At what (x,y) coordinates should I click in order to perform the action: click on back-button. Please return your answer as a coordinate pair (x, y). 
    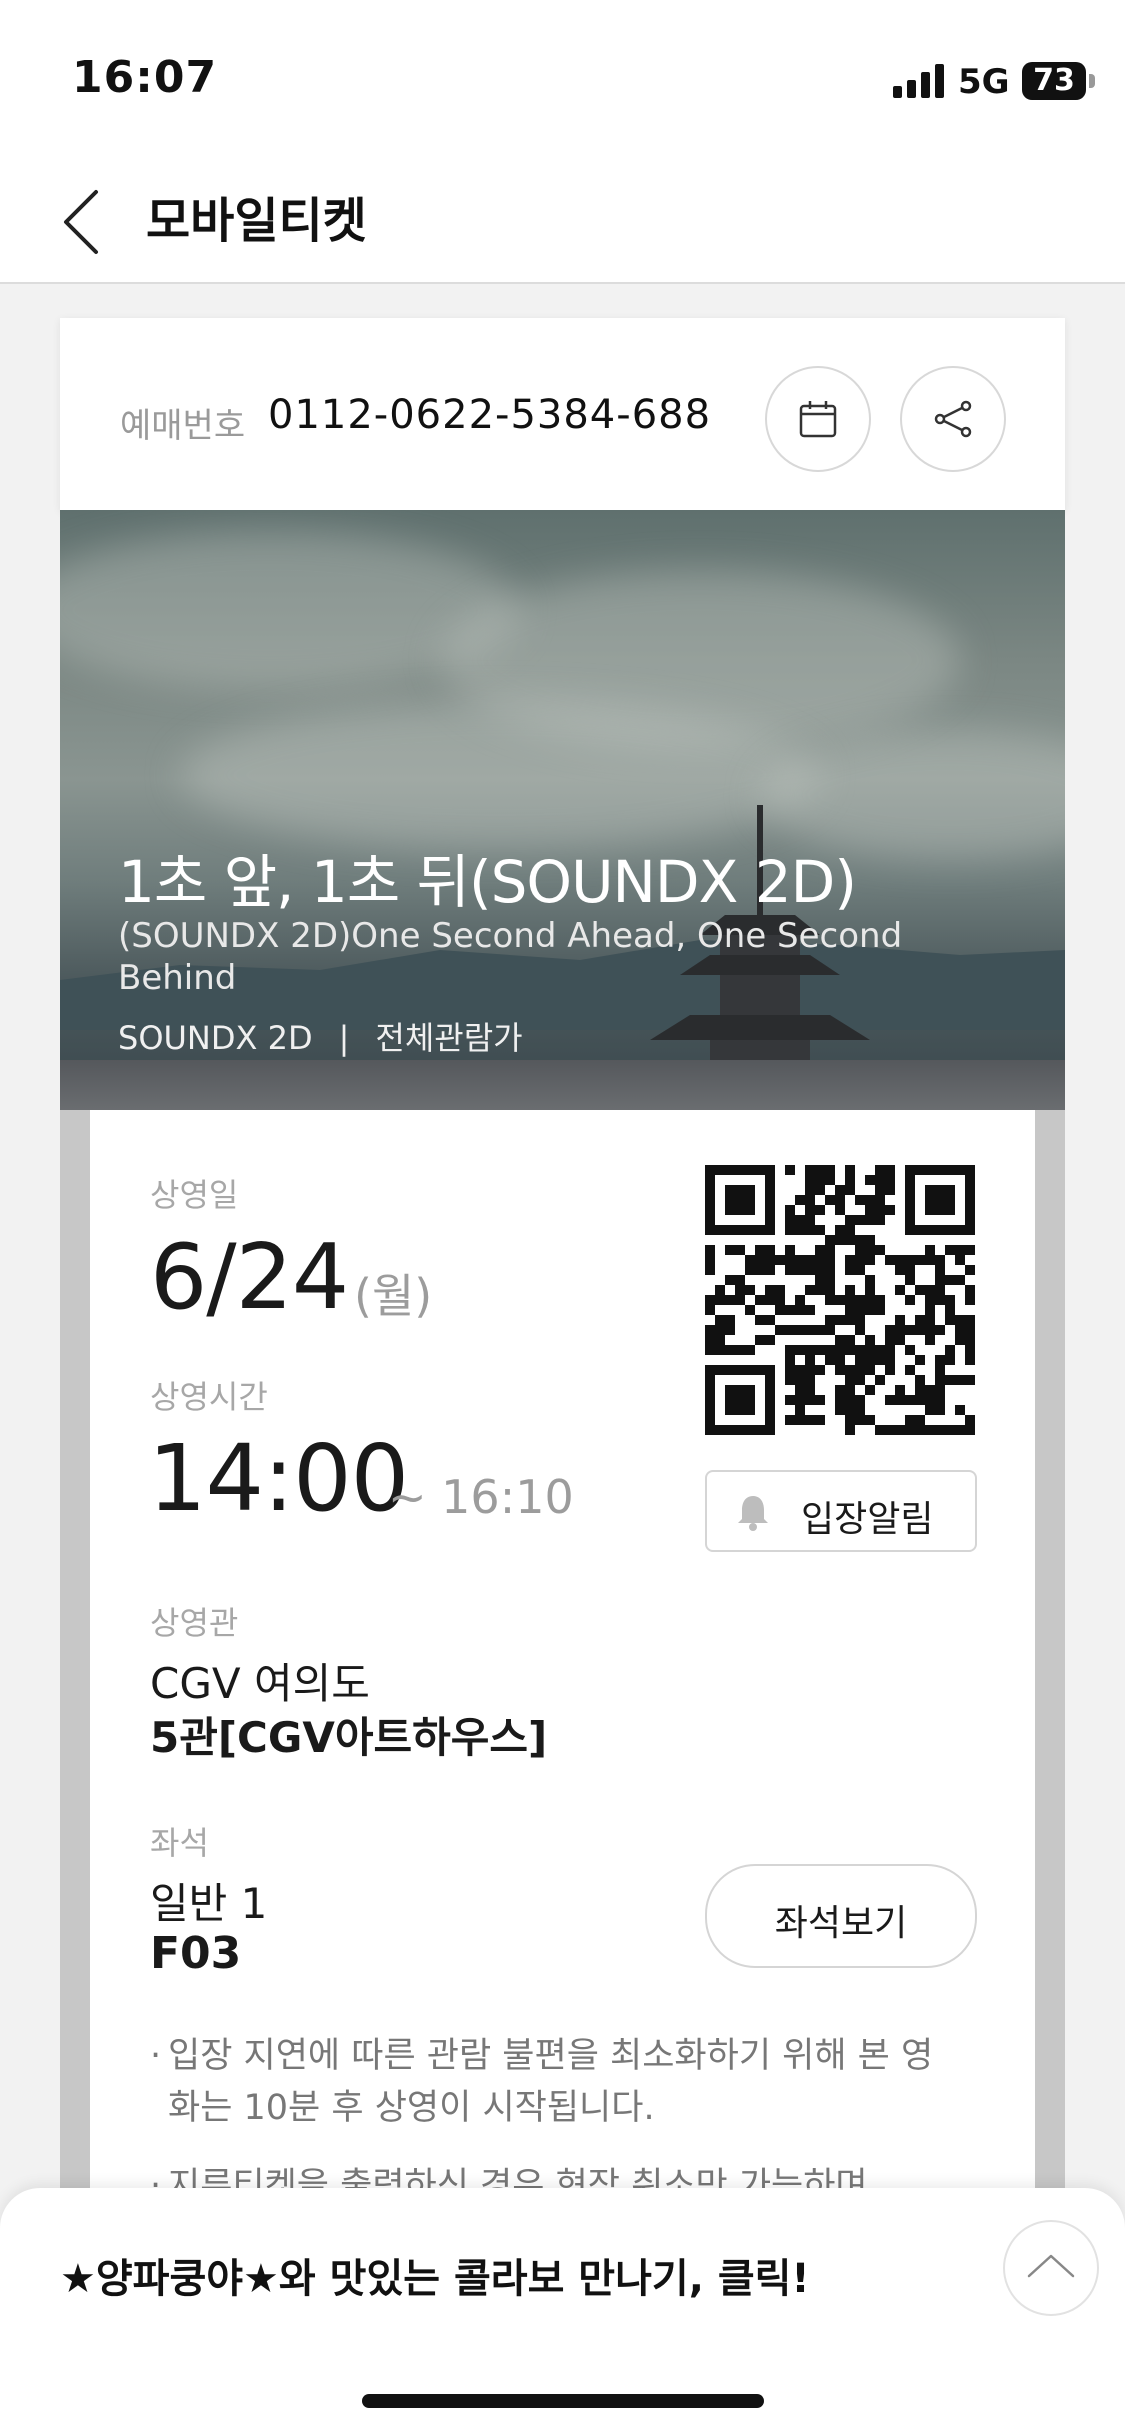
    Looking at the image, I should click on (83, 222).